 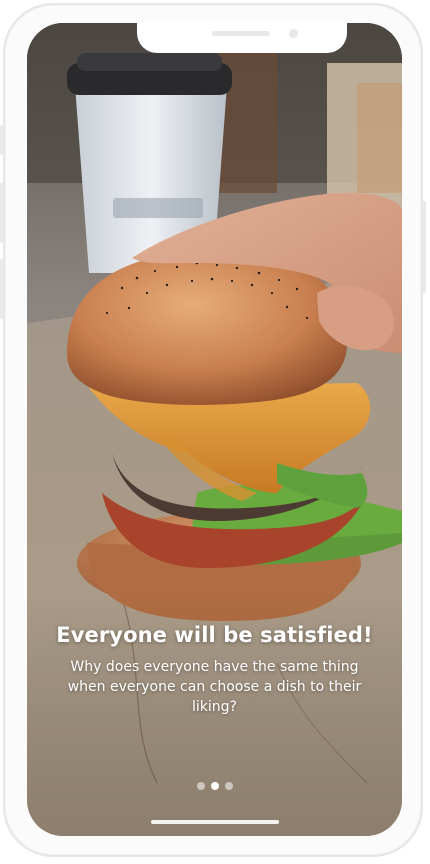 What do you see at coordinates (214, 635) in the screenshot?
I see `onboarding-title: Everyone will be satisfied!` at bounding box center [214, 635].